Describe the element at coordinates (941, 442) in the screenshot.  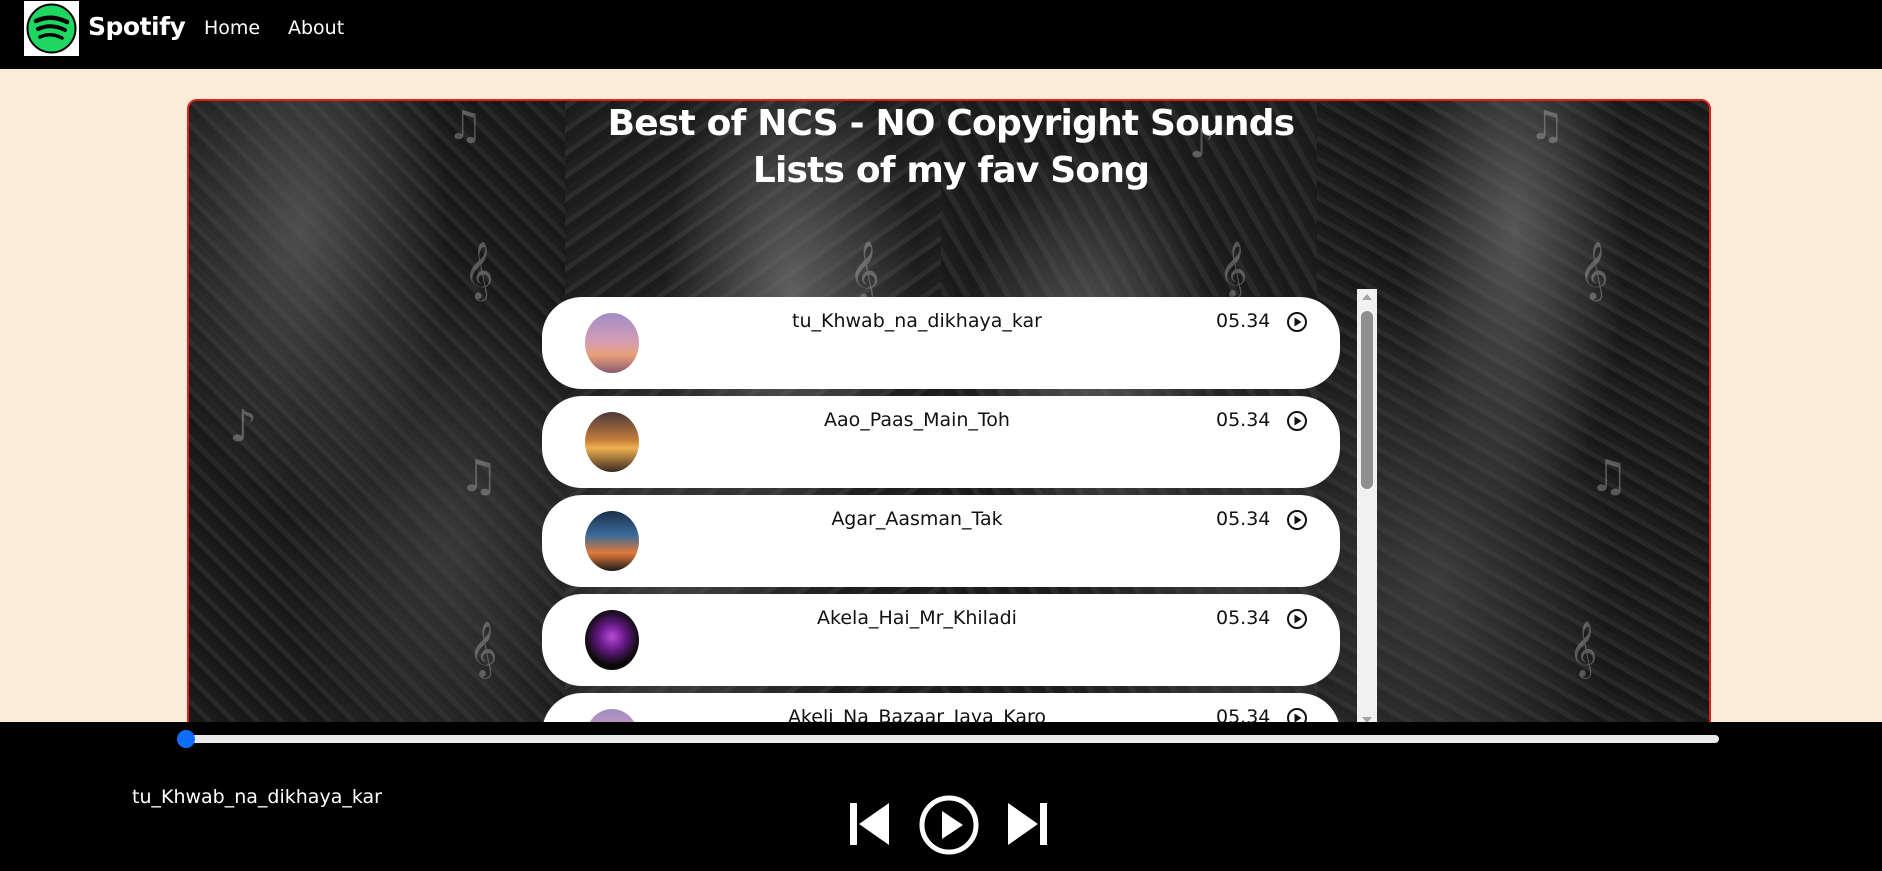
I see `song-item: Aao_Paas_Main_Toh 05.34` at that location.